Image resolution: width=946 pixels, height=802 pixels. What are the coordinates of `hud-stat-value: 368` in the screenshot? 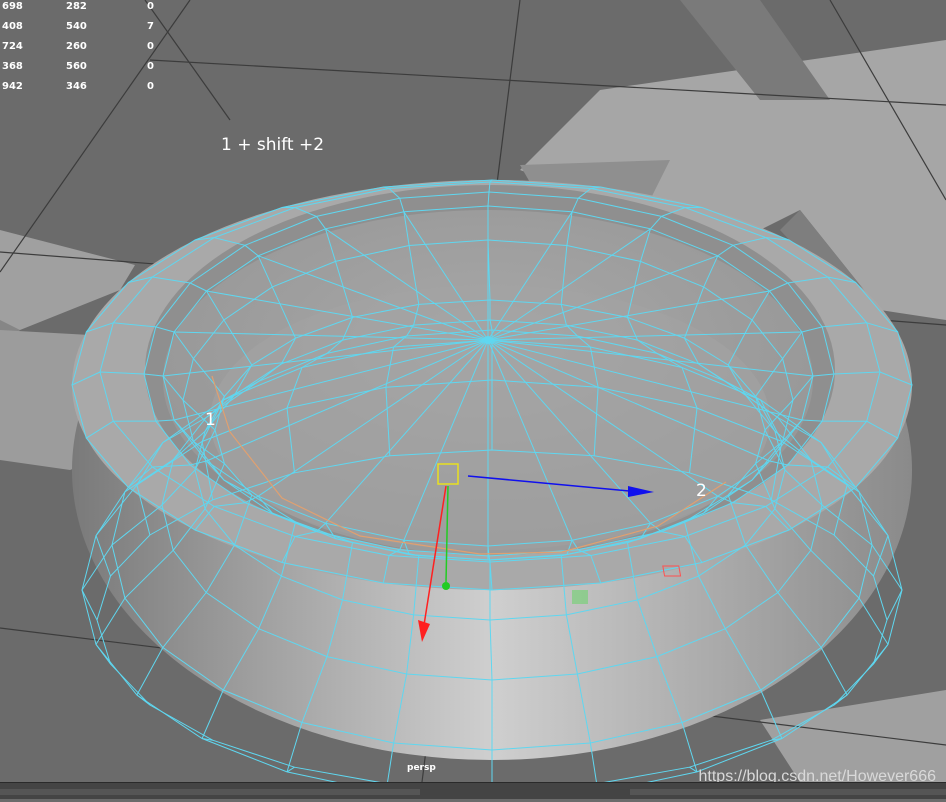 It's located at (12, 67).